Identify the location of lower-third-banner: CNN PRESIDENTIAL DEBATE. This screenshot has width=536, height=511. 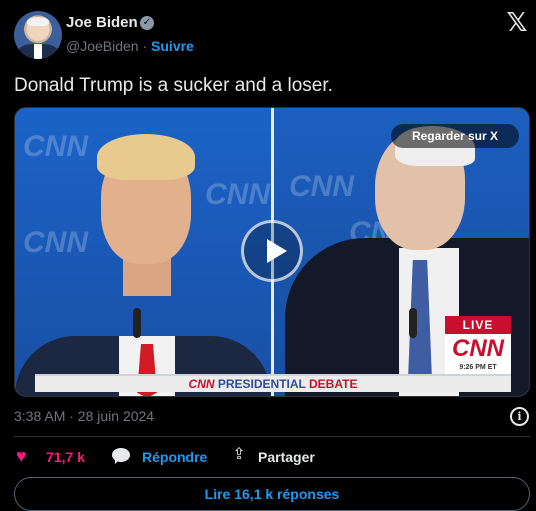
(273, 383).